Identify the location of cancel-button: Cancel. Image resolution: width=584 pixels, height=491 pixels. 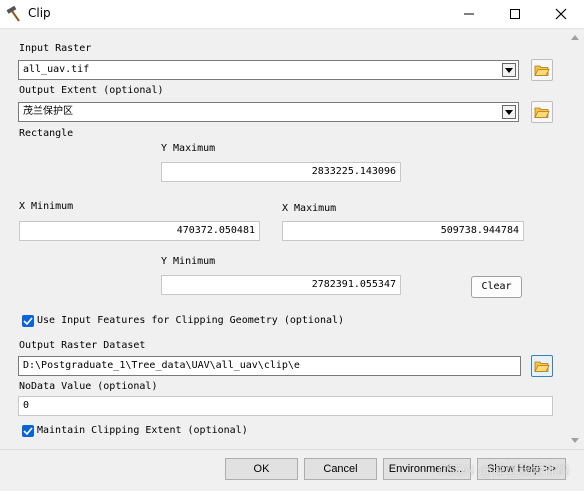
(340, 469).